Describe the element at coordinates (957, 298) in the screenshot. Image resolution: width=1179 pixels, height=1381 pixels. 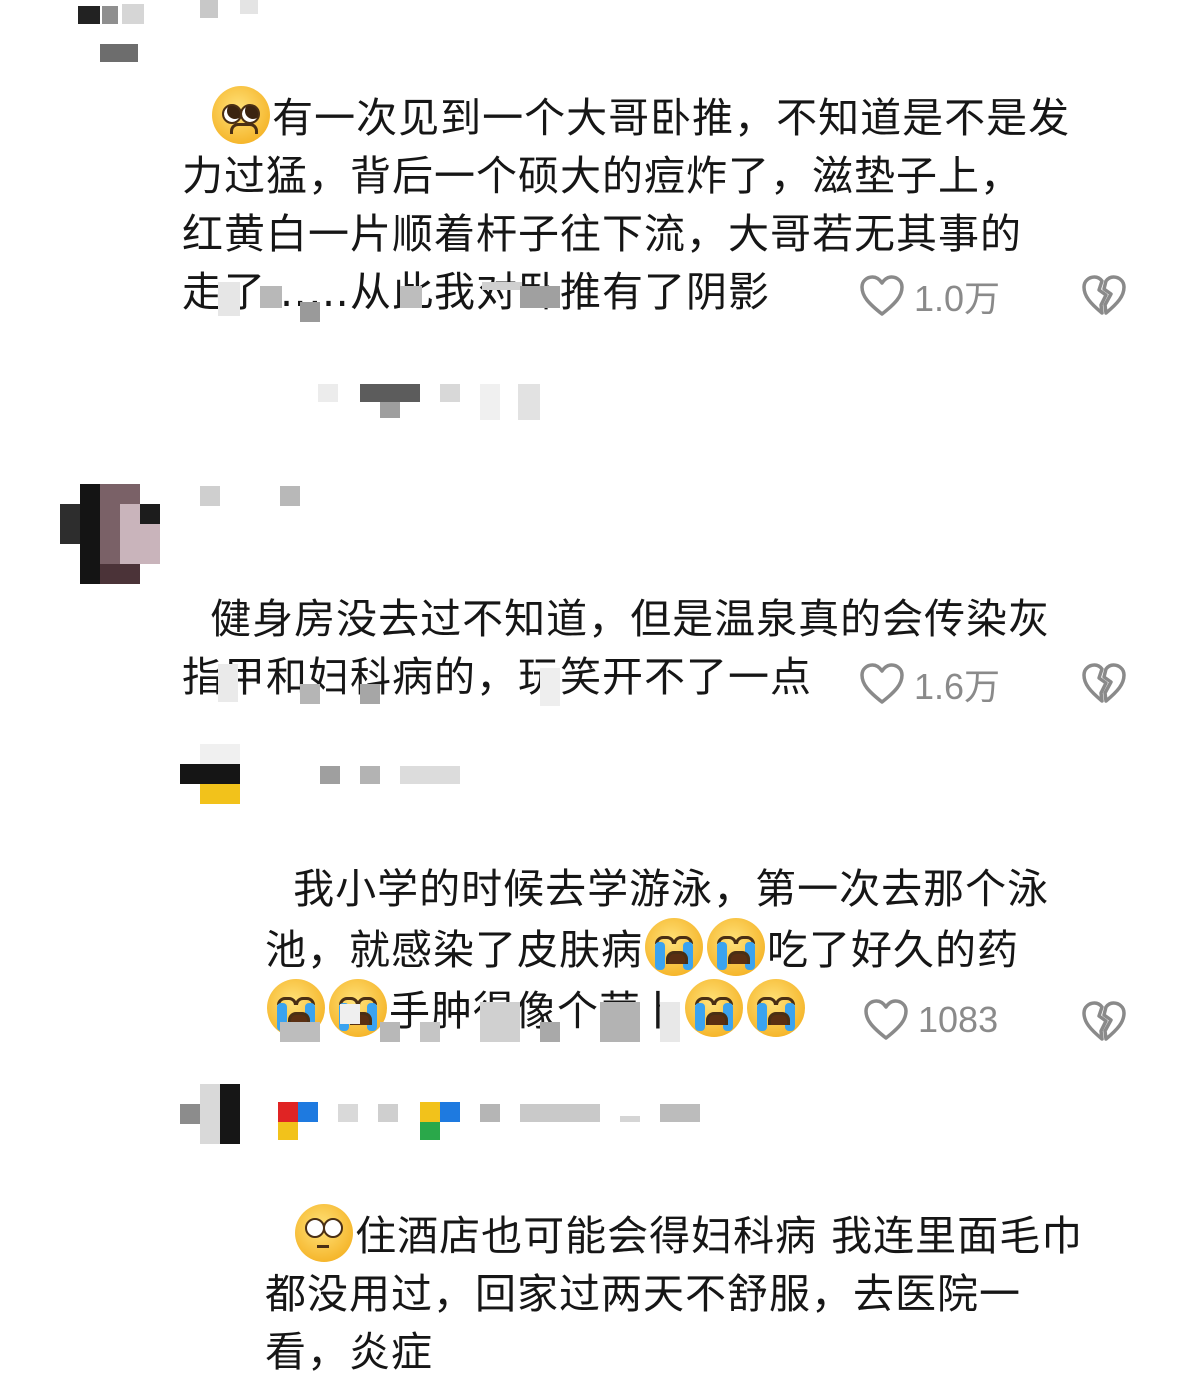
I see `like-count: 1.0万` at that location.